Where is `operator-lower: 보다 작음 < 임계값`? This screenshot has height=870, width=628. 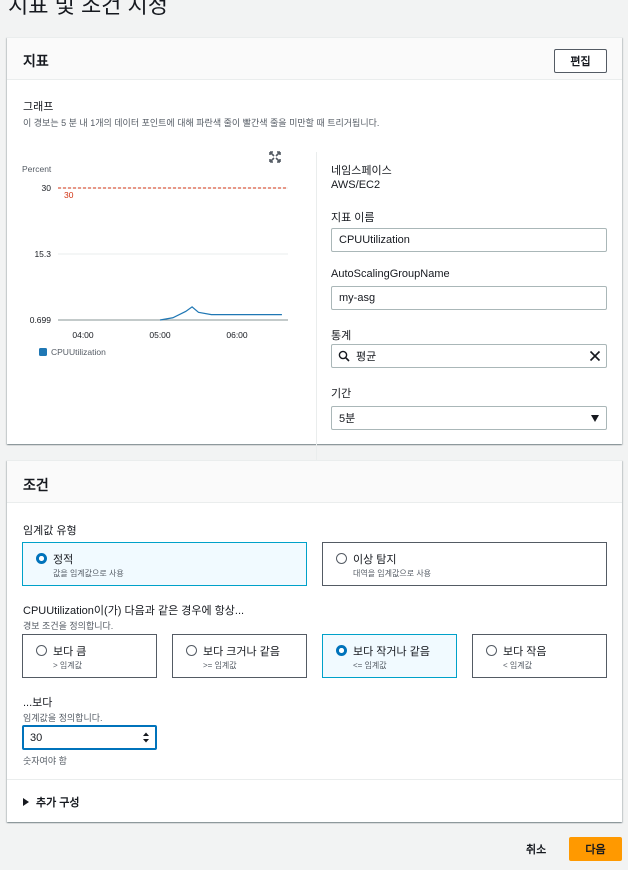
operator-lower: 보다 작음 < 임계값 is located at coordinates (539, 656).